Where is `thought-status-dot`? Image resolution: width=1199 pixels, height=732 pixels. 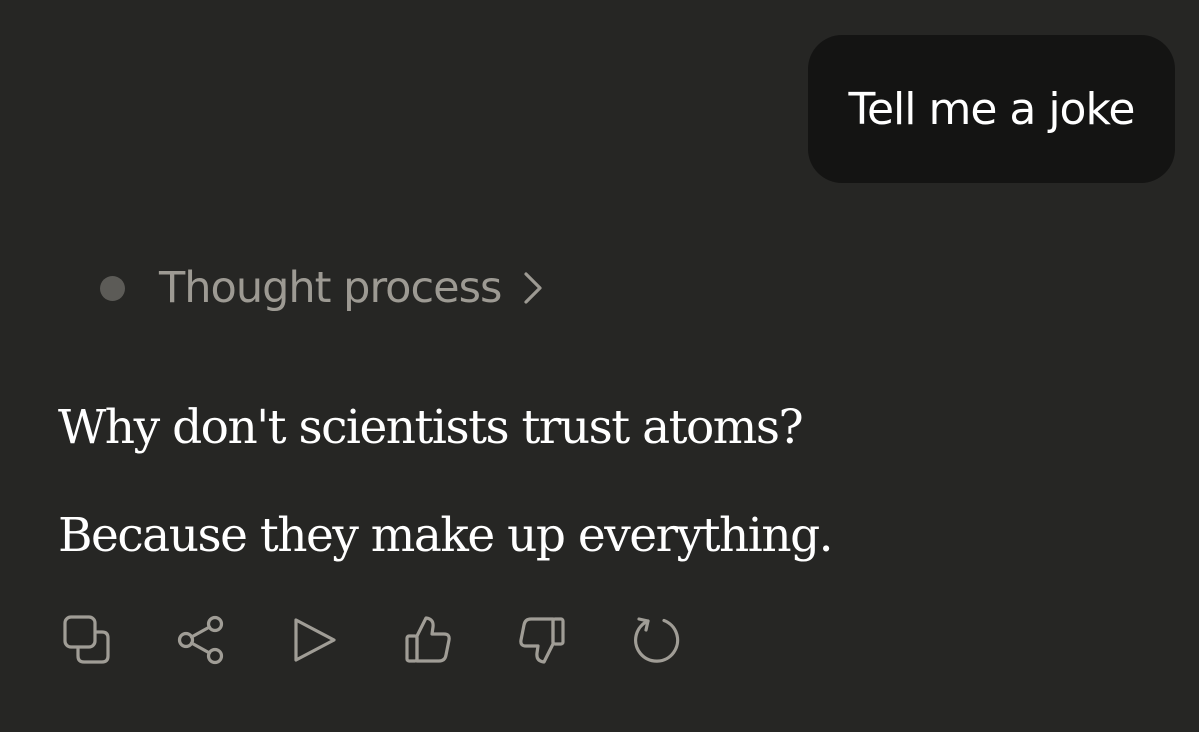
thought-status-dot is located at coordinates (112, 288).